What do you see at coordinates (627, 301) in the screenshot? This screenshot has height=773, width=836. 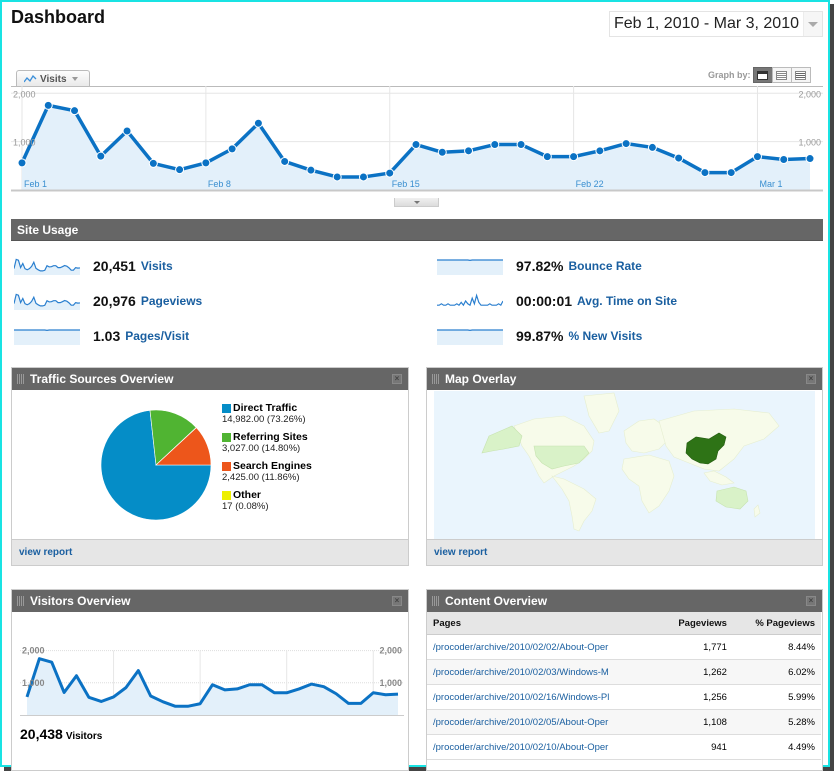 I see `metric-link-avg-time: Avg. Time on Site` at bounding box center [627, 301].